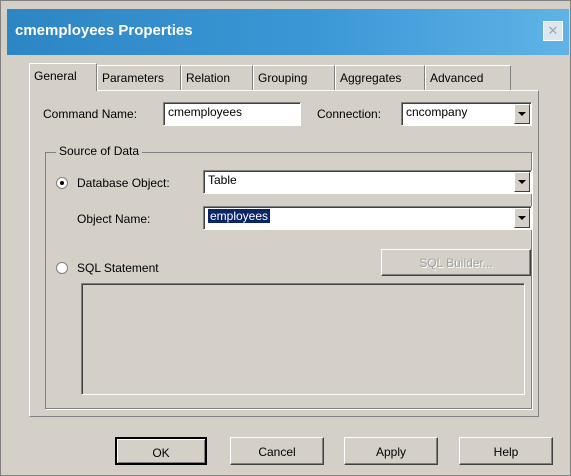  What do you see at coordinates (62, 268) in the screenshot?
I see `sql-statement-radio` at bounding box center [62, 268].